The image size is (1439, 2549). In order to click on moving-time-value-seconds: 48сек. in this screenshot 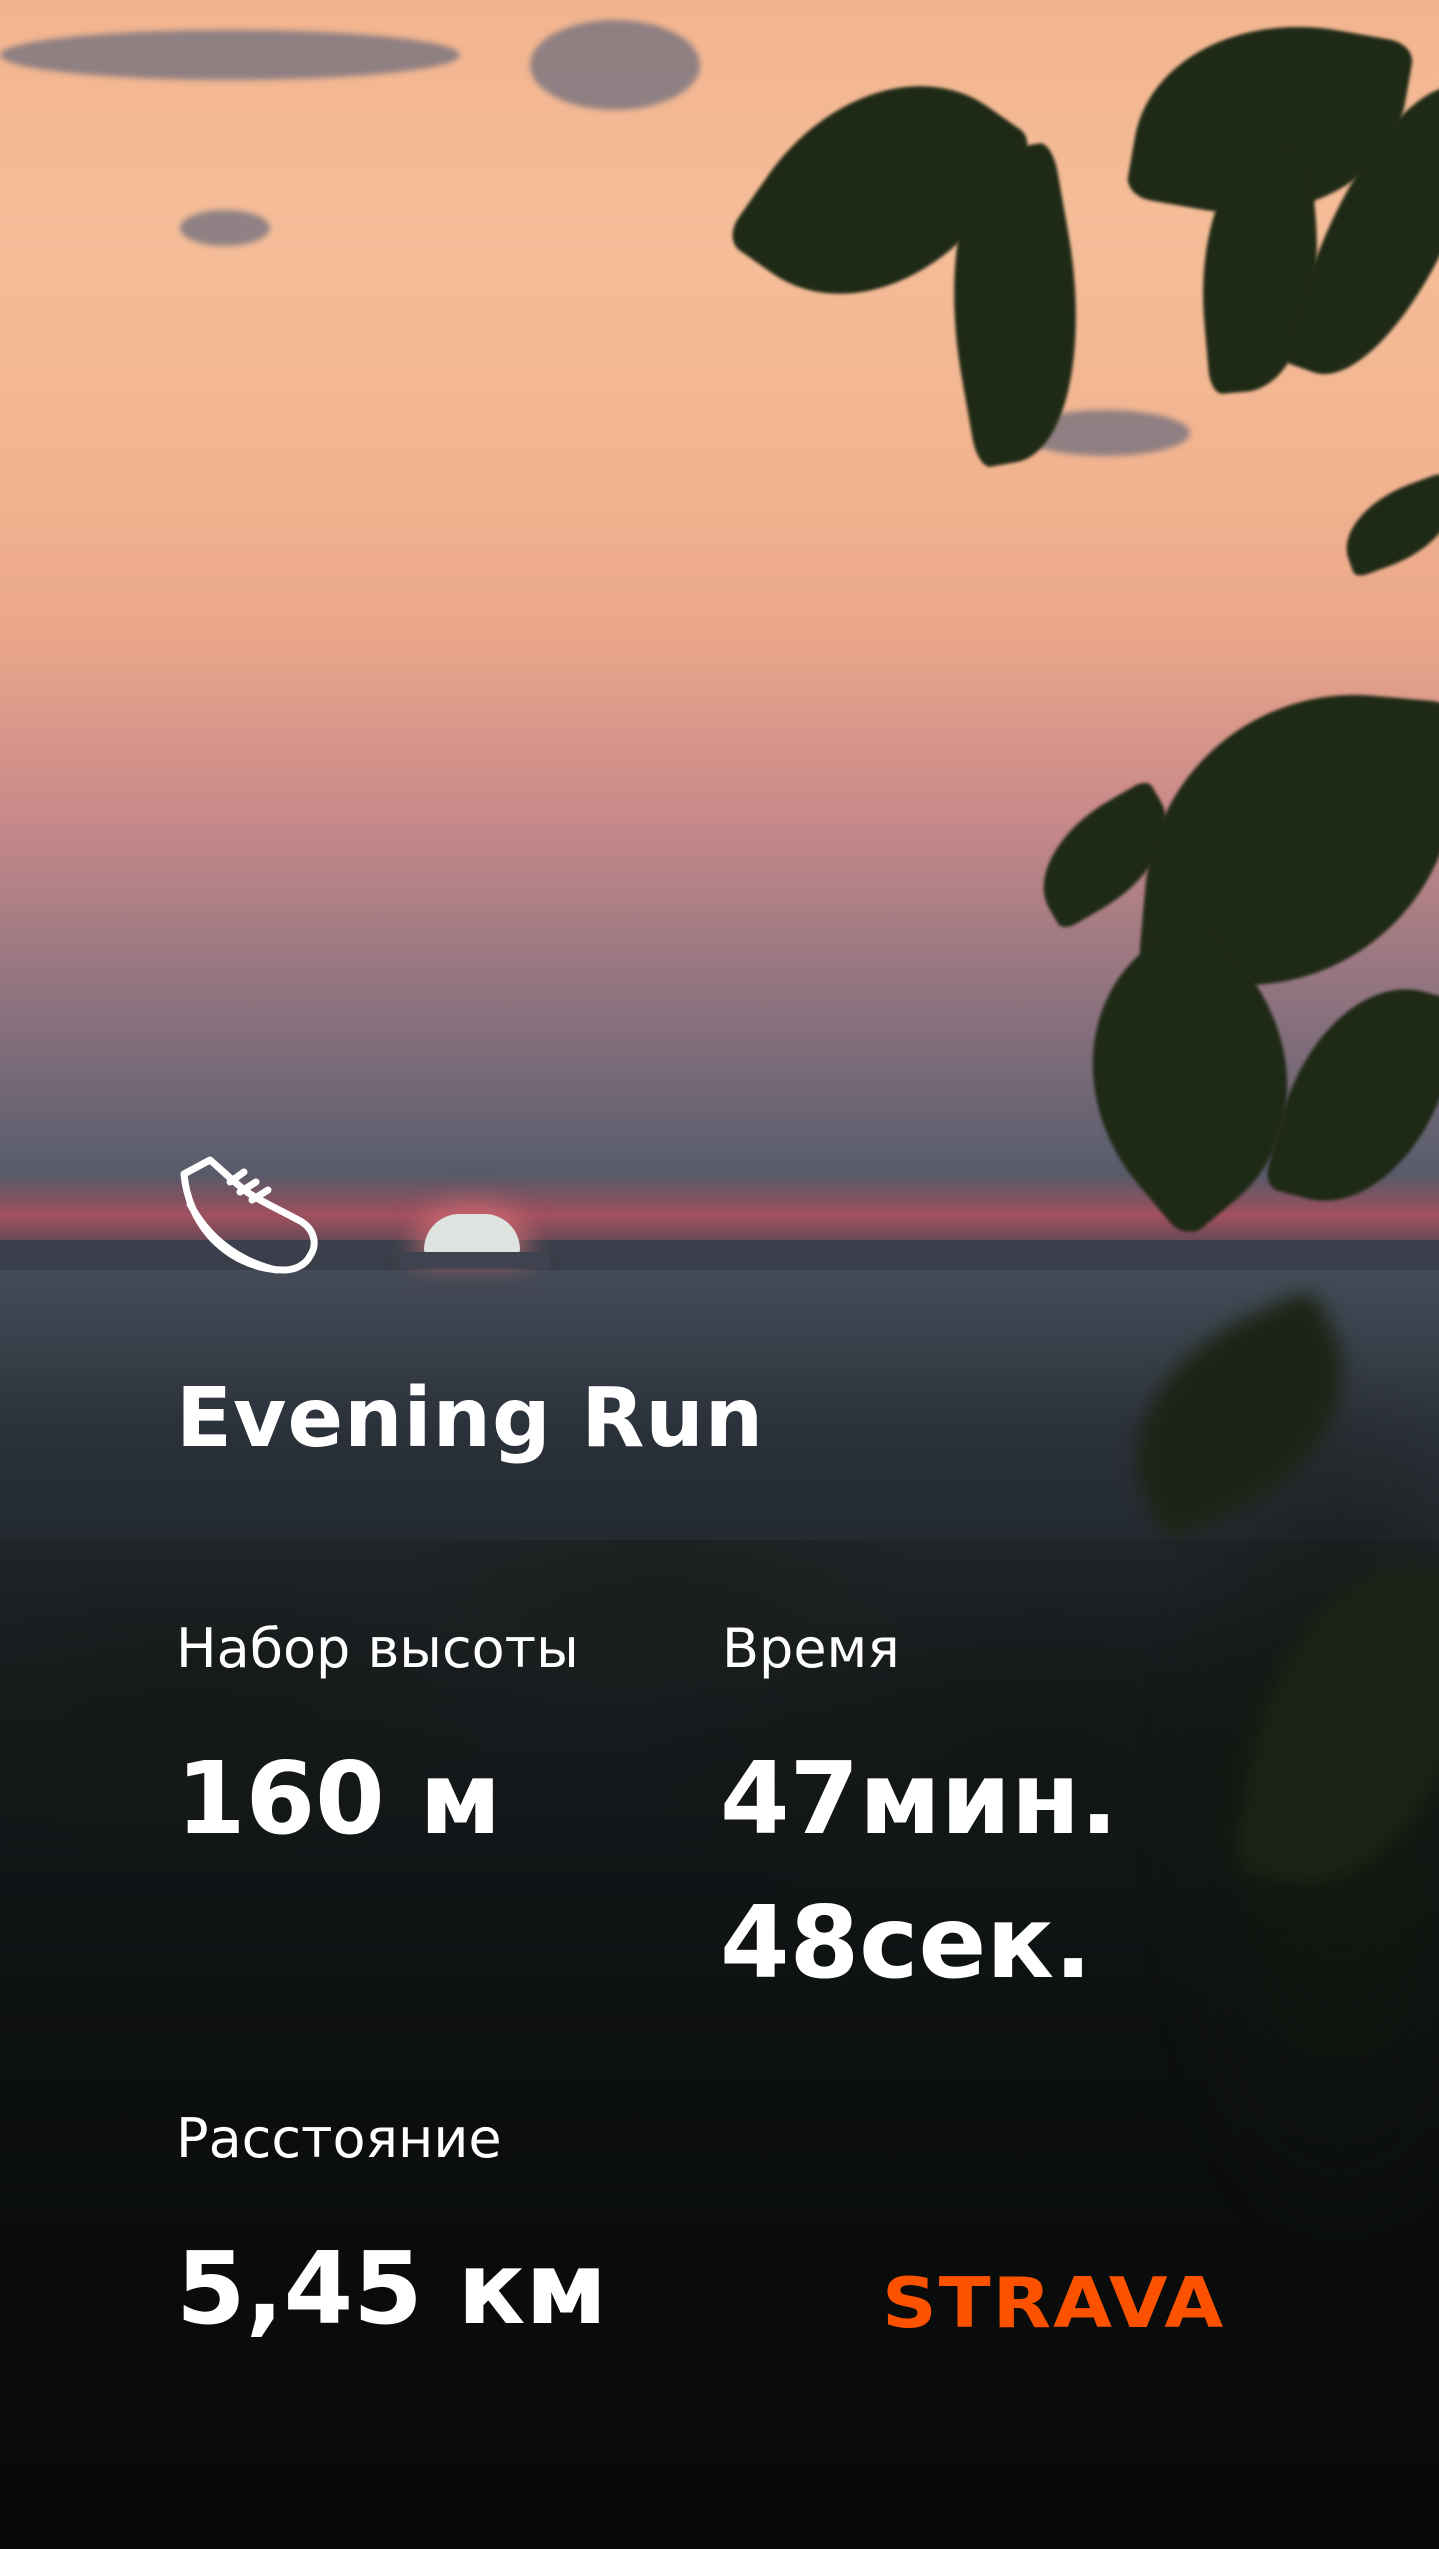, I will do `click(906, 1942)`.